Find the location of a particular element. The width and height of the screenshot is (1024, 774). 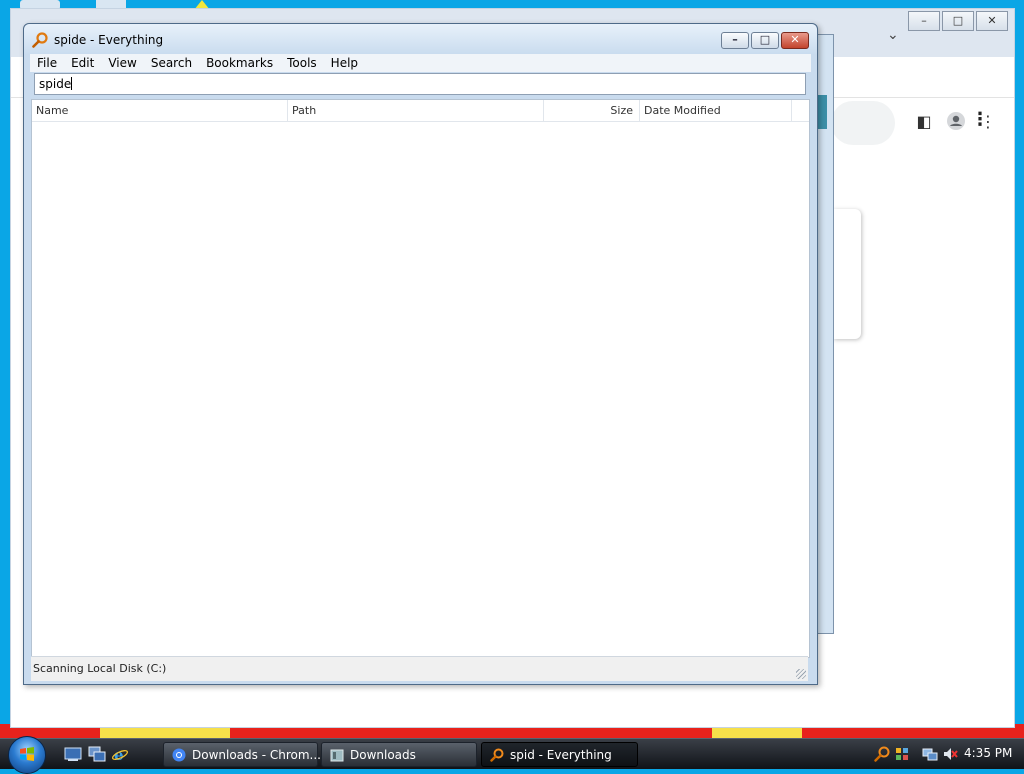

windows-logo-icon is located at coordinates (27, 754).